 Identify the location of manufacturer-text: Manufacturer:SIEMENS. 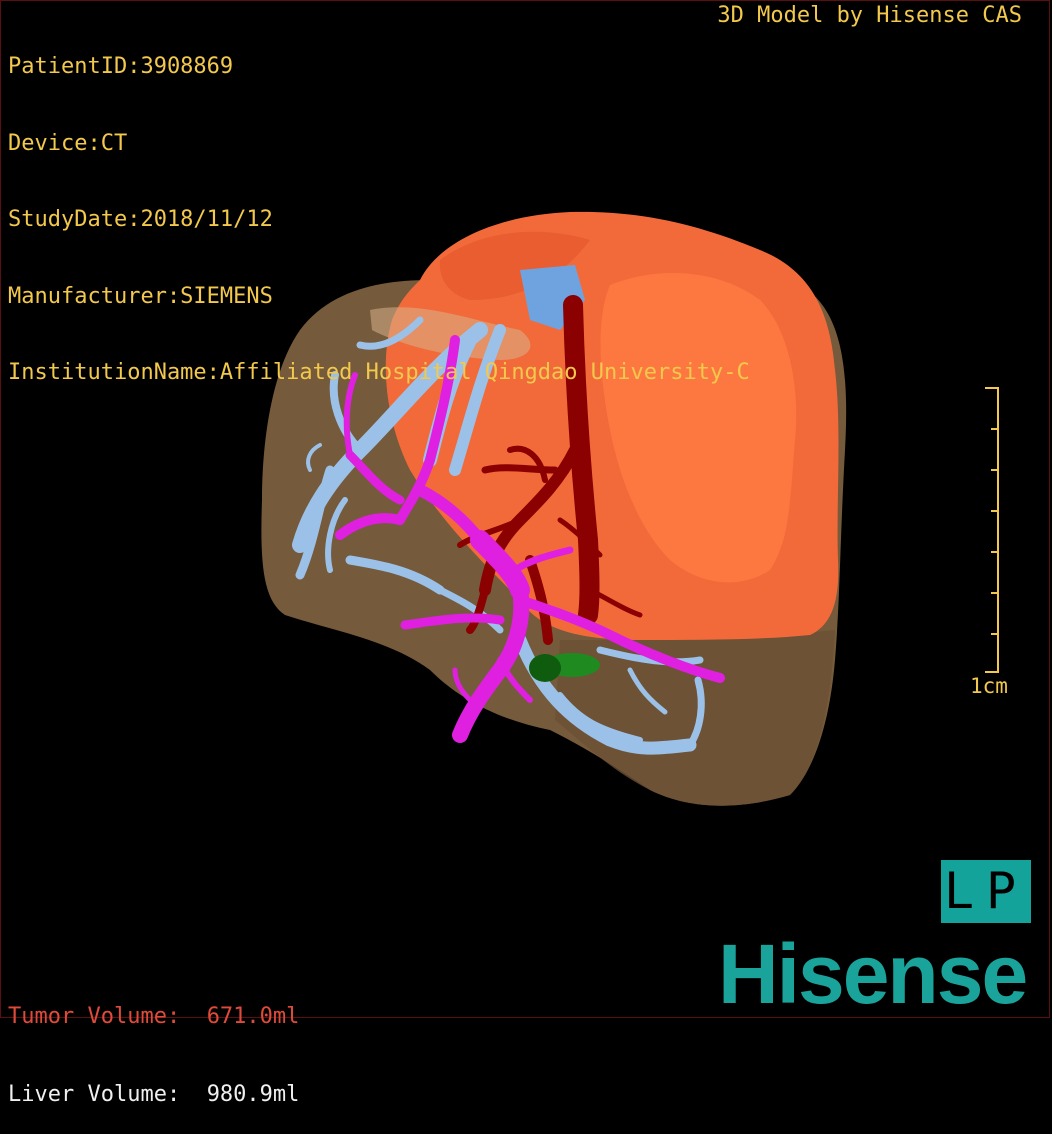
(140, 296).